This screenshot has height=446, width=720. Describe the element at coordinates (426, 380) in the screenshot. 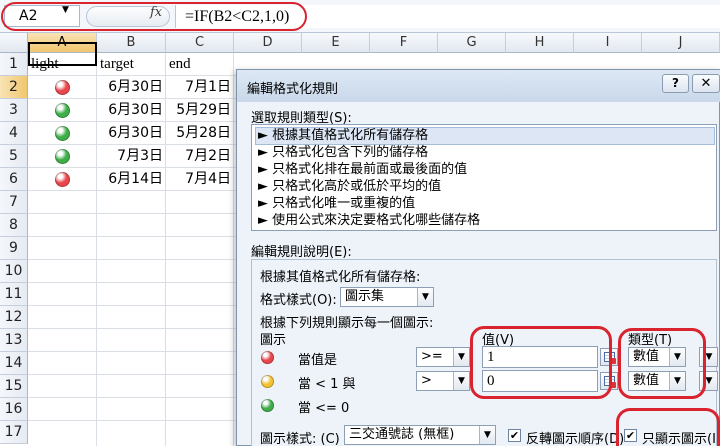

I see `operator-value: >` at that location.